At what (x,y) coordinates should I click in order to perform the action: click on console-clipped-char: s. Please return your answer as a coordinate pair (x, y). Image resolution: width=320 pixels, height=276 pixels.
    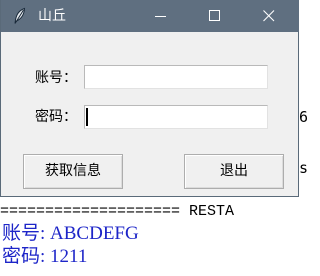
    Looking at the image, I should click on (303, 168).